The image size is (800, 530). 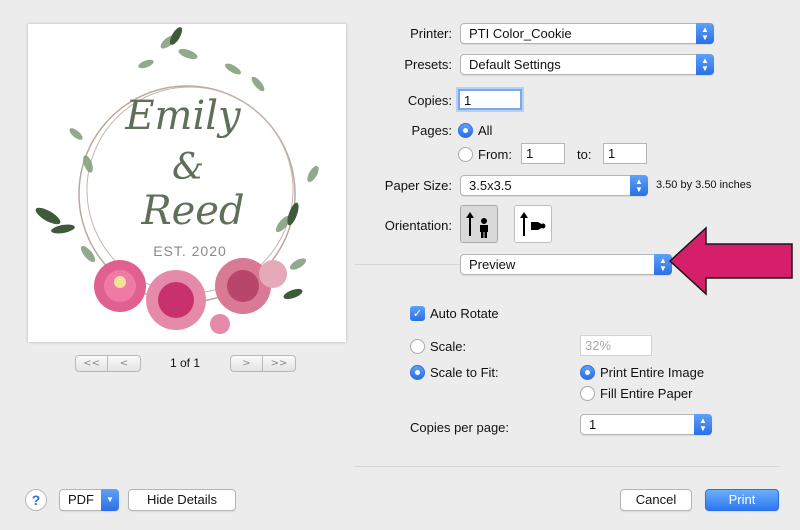 What do you see at coordinates (460, 427) in the screenshot?
I see `copies-per-page-label: Copies per page:` at bounding box center [460, 427].